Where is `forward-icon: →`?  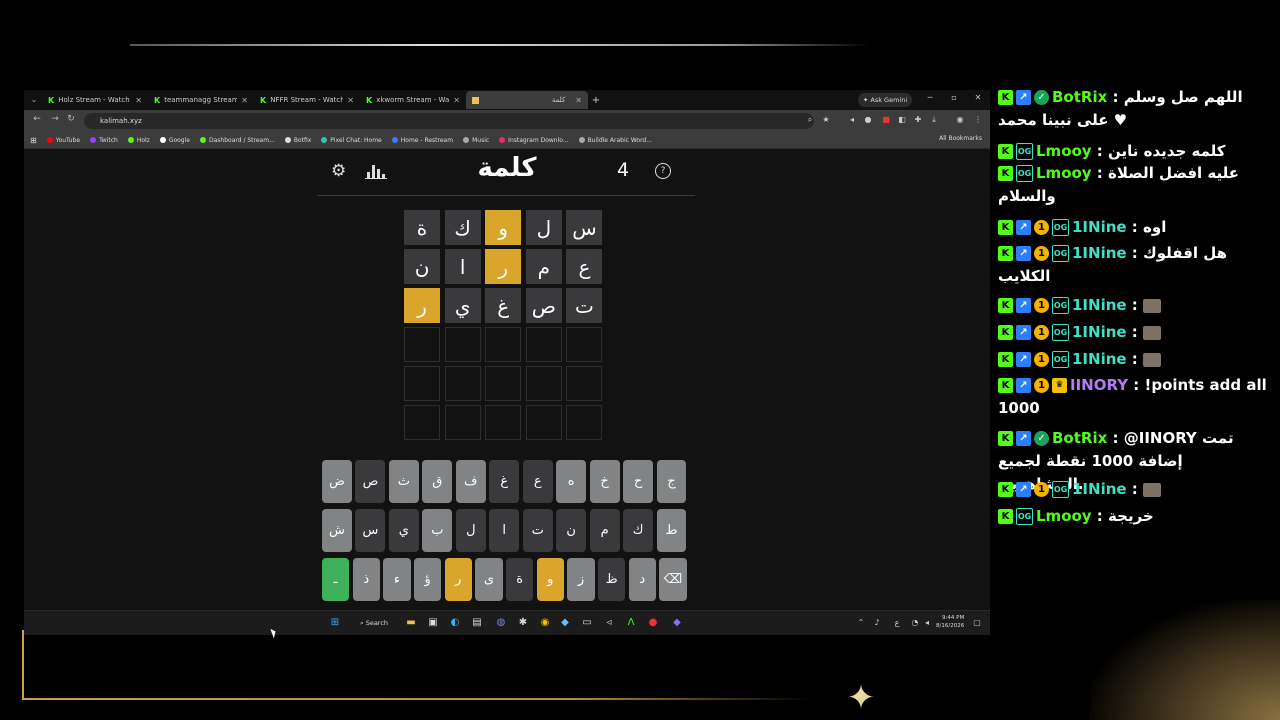 forward-icon: → is located at coordinates (55, 119).